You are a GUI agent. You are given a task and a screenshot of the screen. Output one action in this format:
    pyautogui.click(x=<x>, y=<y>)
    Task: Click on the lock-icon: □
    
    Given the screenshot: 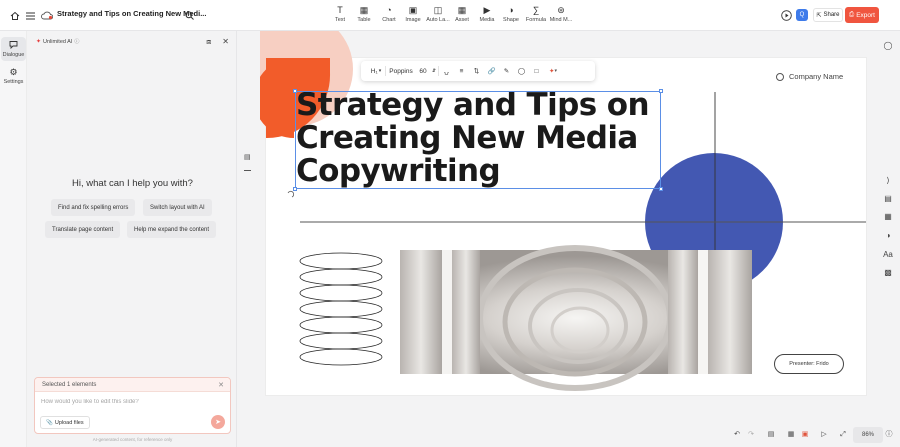 What is the action you would take?
    pyautogui.click(x=536, y=71)
    